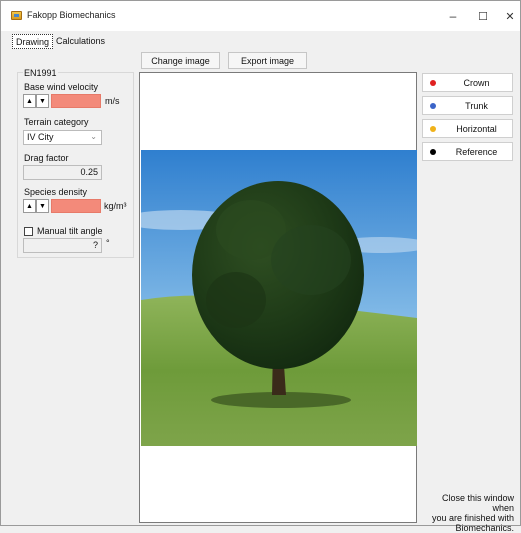 The height and width of the screenshot is (533, 521). I want to click on tab-calculations: Calculations, so click(80, 41).